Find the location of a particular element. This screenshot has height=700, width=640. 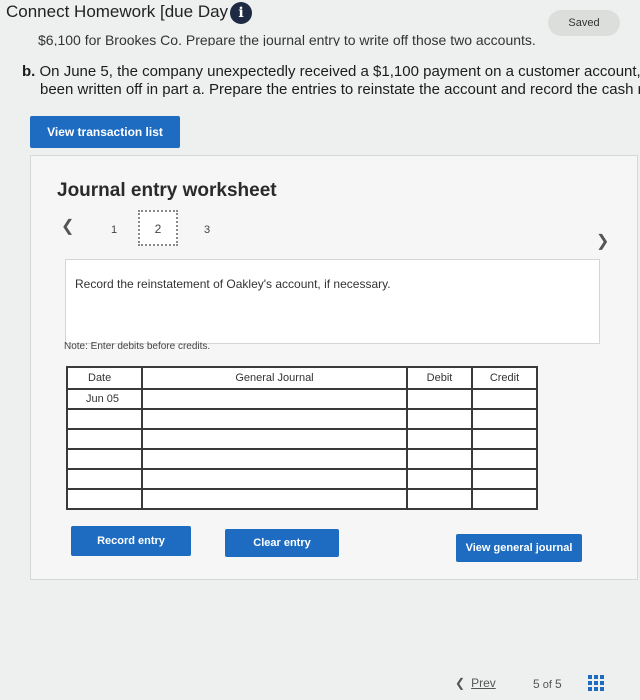

chevron-right-icon: ❯ is located at coordinates (602, 241).